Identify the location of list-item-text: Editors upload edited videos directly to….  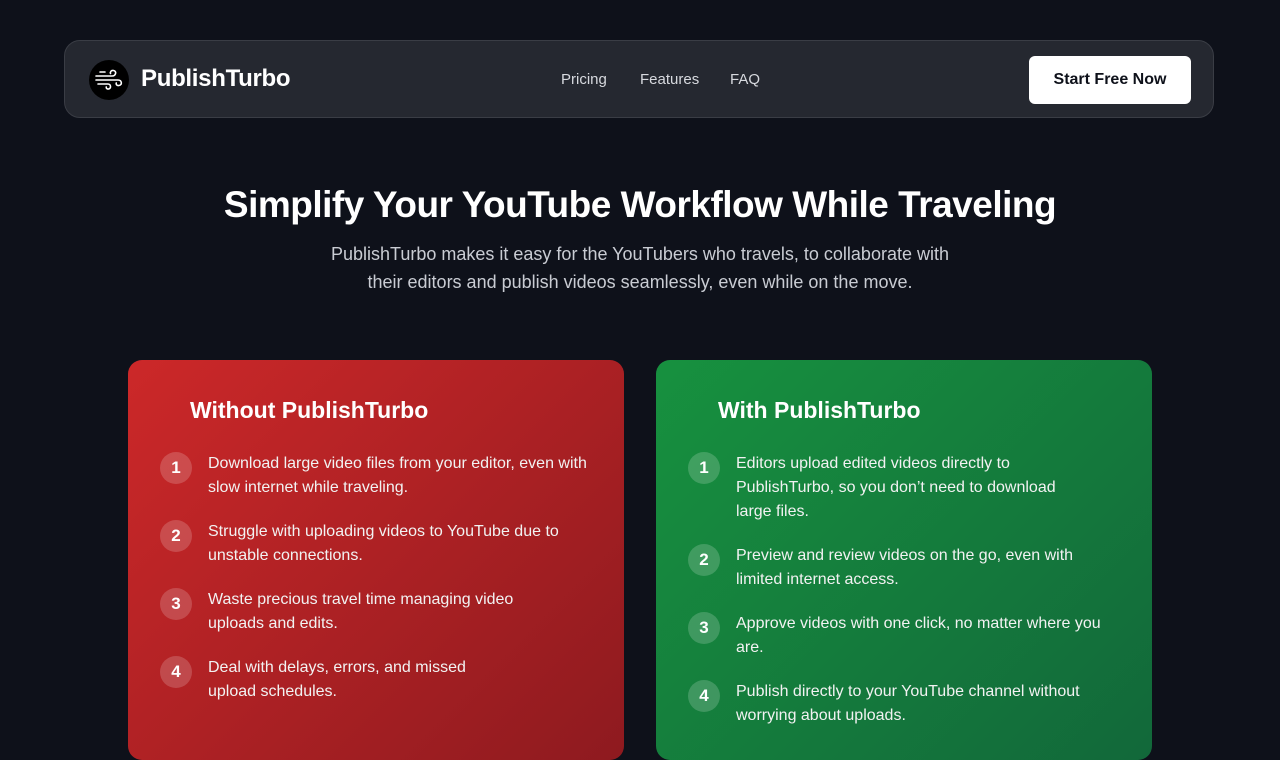
(896, 487).